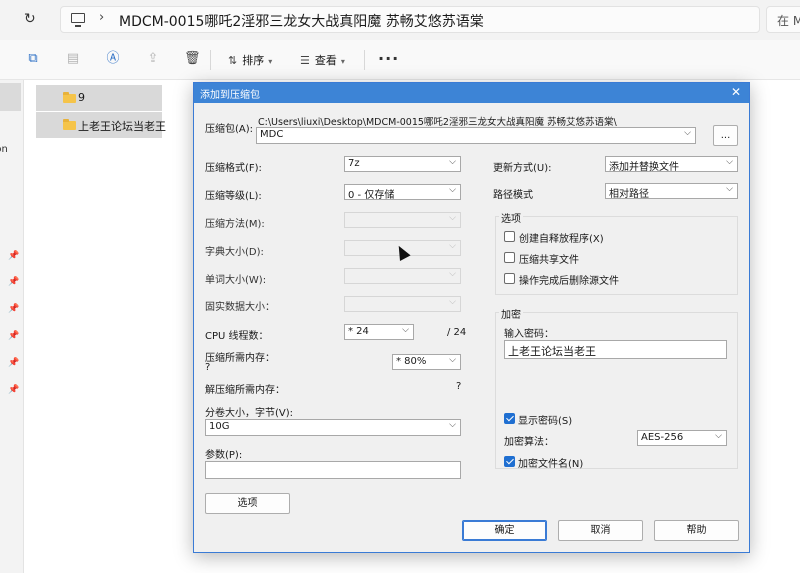  Describe the element at coordinates (457, 332) in the screenshot. I see `cpu-threads-max: / 24` at that location.